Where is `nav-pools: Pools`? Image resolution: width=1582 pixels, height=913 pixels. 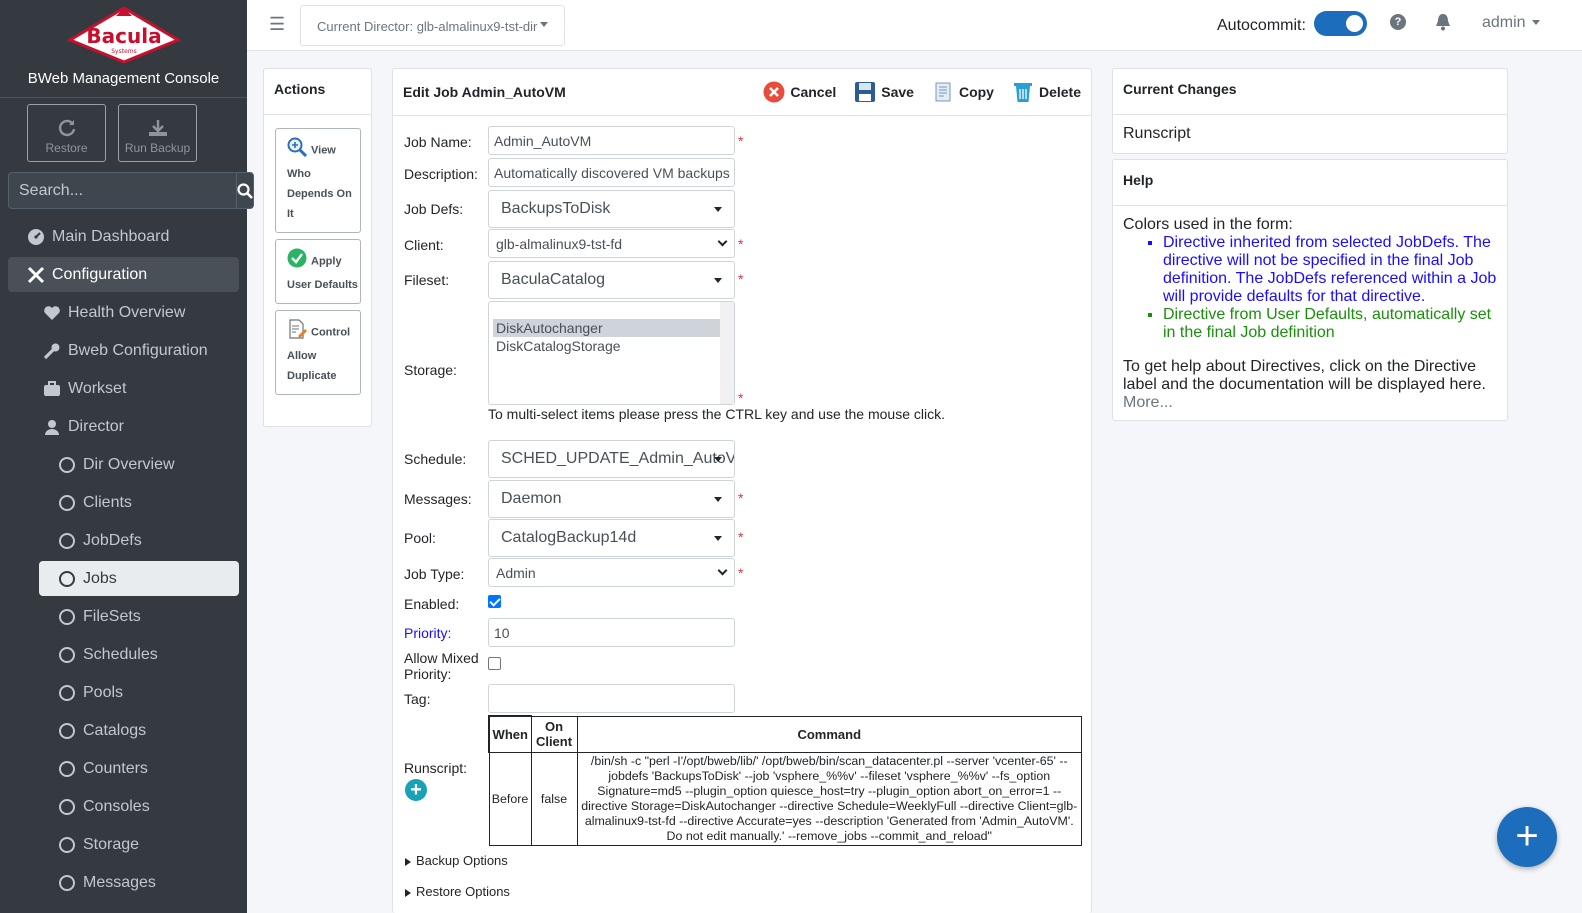
nav-pools: Pools is located at coordinates (139, 692).